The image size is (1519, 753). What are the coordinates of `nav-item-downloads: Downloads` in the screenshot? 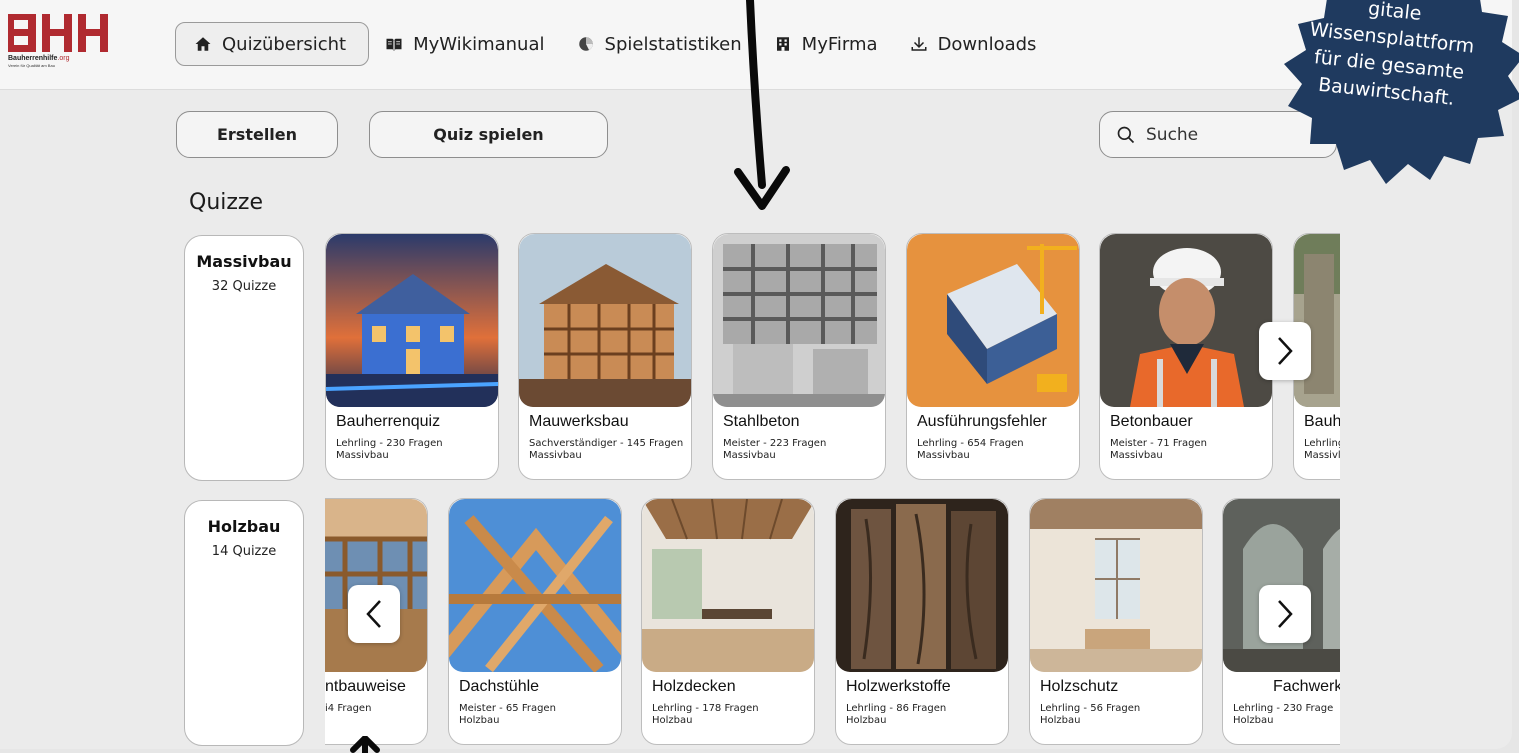 It's located at (973, 44).